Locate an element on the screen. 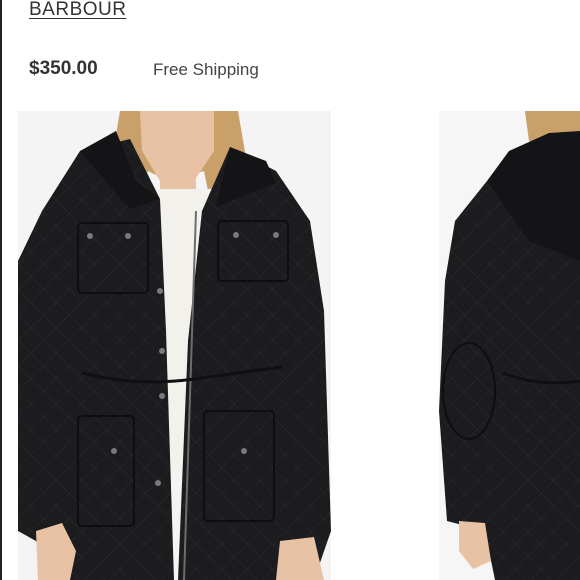  shipping-info: Free Shipping is located at coordinates (206, 69).